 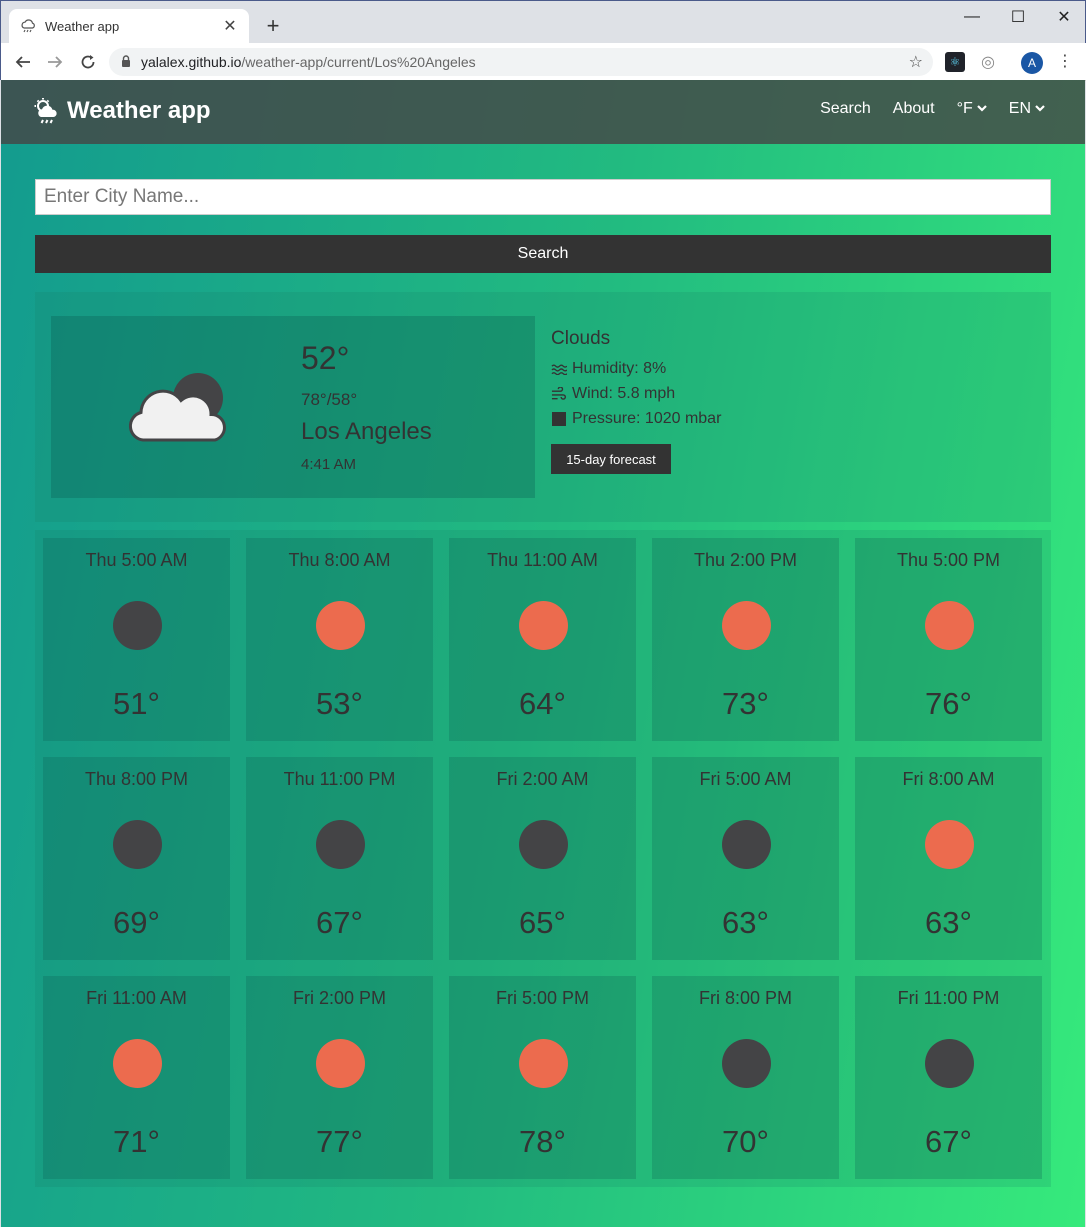 I want to click on star-icon: ☆, so click(x=916, y=62).